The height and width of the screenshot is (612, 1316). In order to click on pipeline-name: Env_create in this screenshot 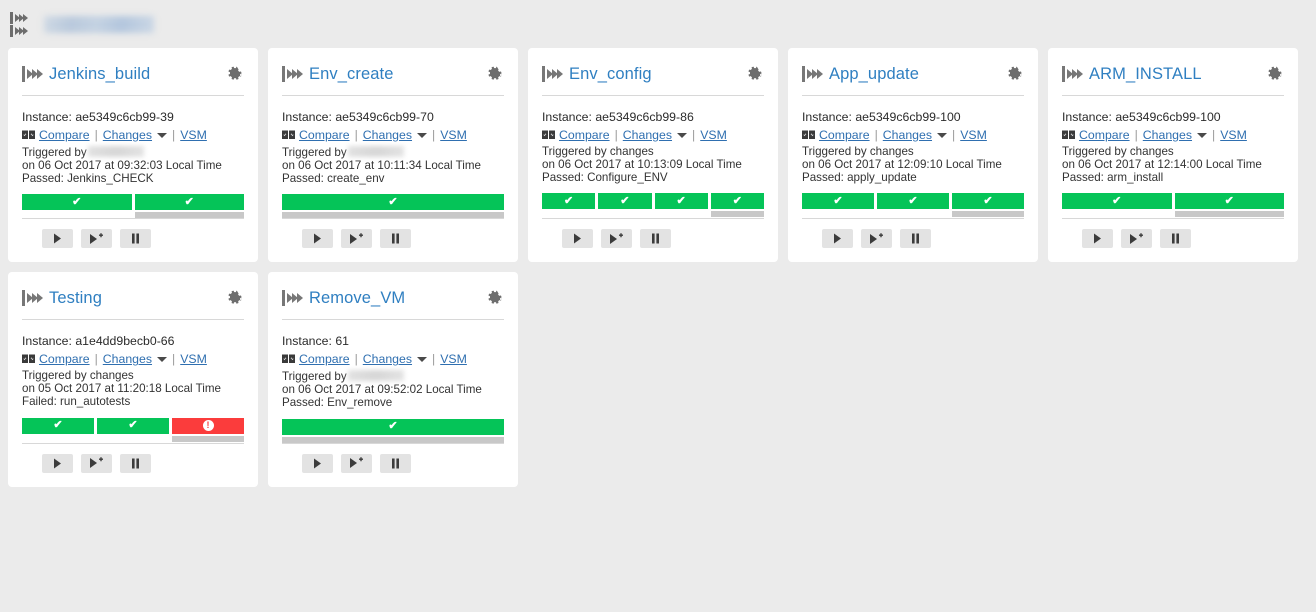, I will do `click(397, 74)`.